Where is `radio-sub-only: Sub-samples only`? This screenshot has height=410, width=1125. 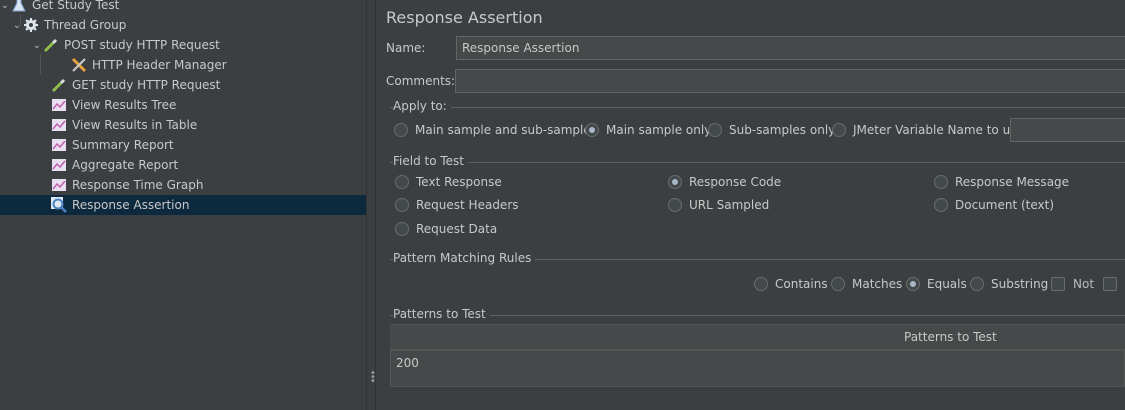
radio-sub-only: Sub-samples only is located at coordinates (771, 130).